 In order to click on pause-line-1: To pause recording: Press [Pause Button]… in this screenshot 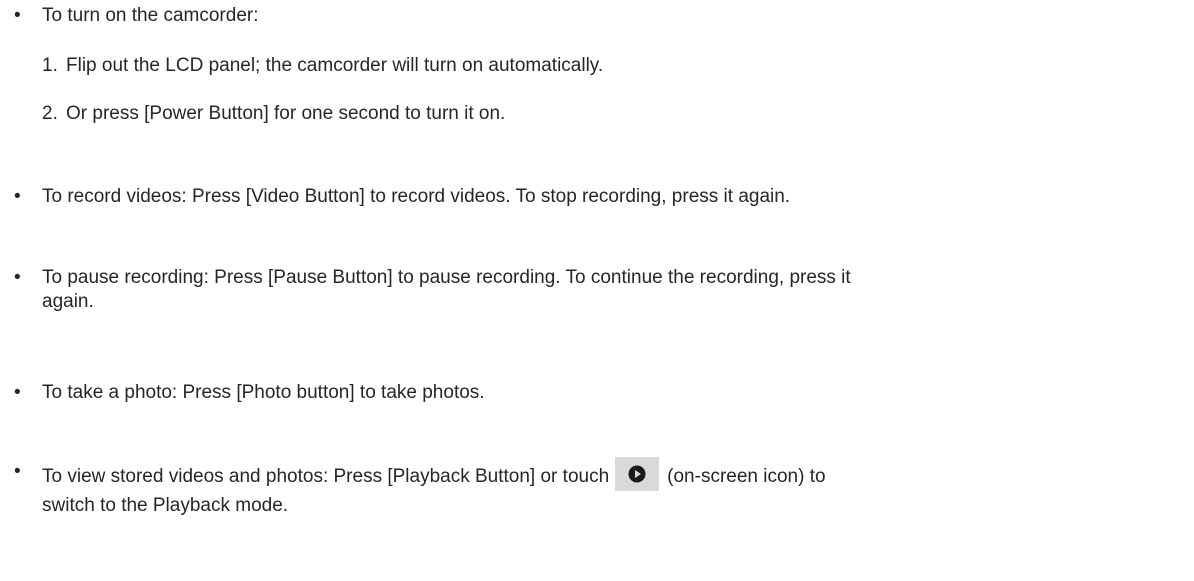, I will do `click(446, 277)`.